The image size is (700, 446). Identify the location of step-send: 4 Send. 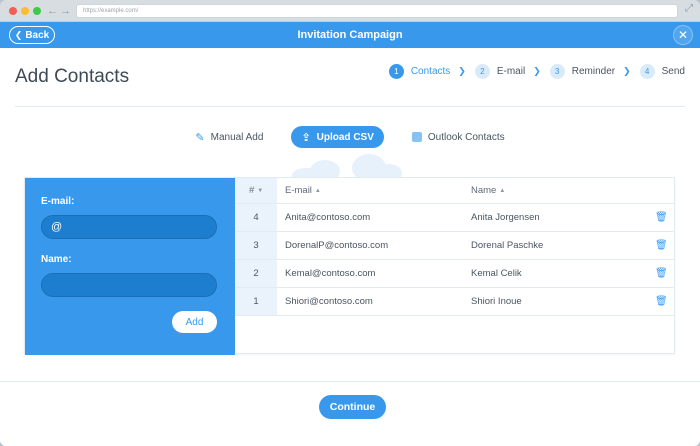
(662, 71).